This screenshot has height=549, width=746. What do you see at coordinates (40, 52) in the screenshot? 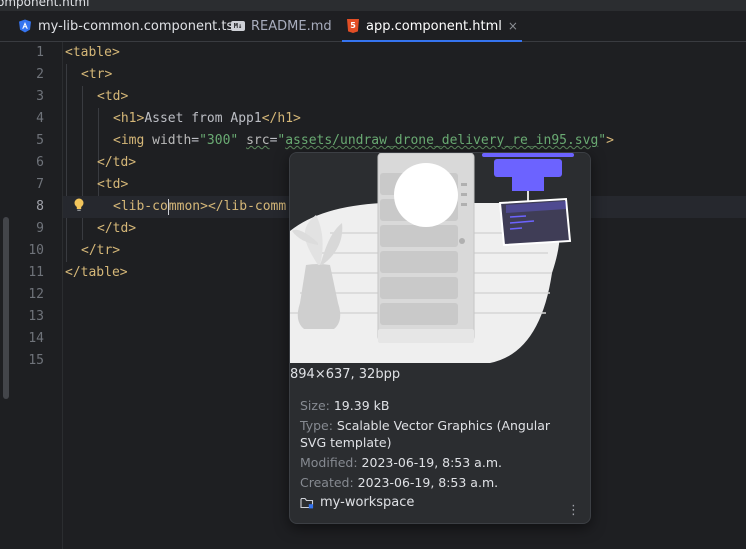
I see `line-number: 1` at bounding box center [40, 52].